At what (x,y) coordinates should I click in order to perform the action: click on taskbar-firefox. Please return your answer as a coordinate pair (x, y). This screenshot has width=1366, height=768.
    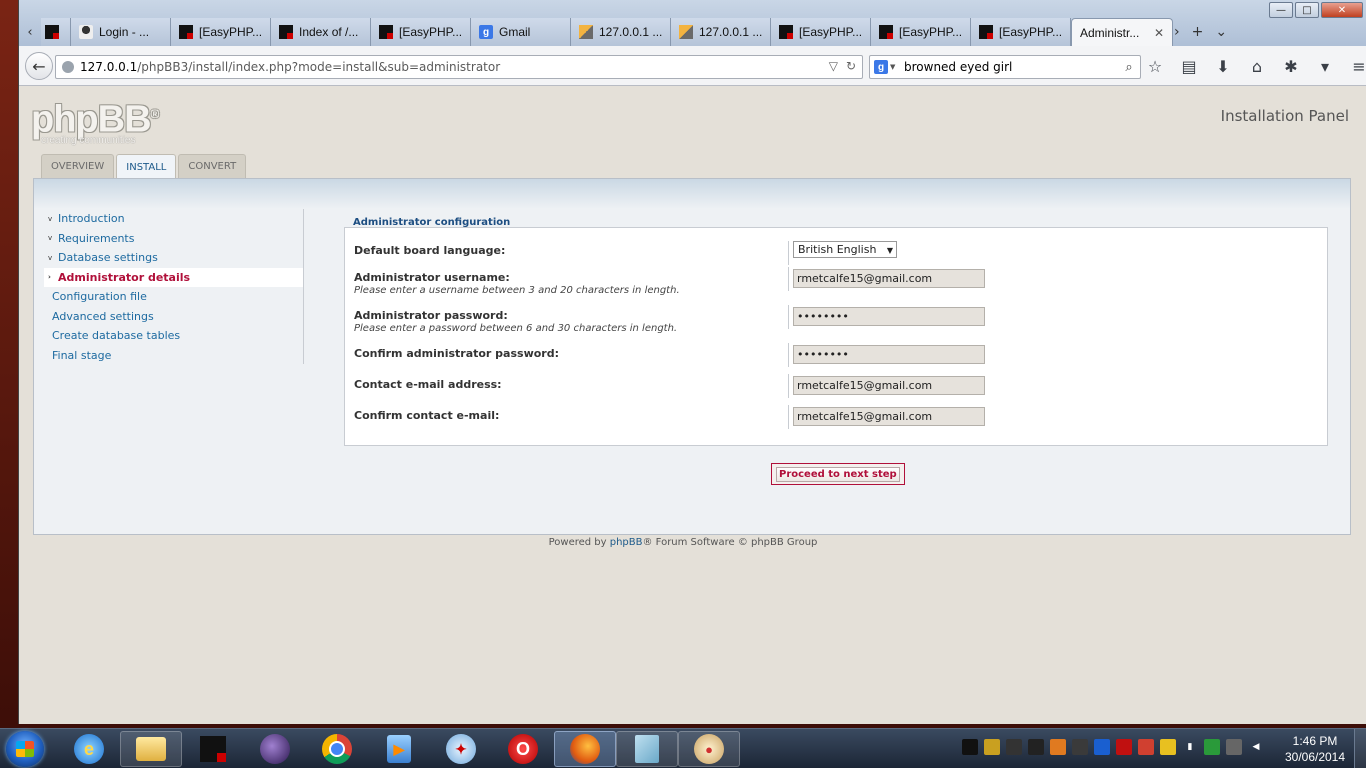
    Looking at the image, I should click on (585, 749).